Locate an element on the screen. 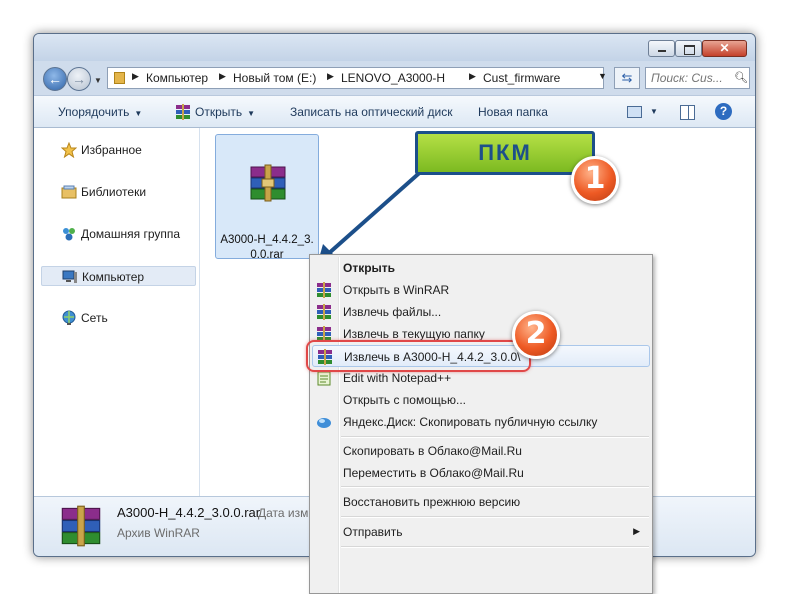 Image resolution: width=787 pixels, height=594 pixels. menu-item-restore-version: Восстановить прежнюю версию is located at coordinates (481, 502).